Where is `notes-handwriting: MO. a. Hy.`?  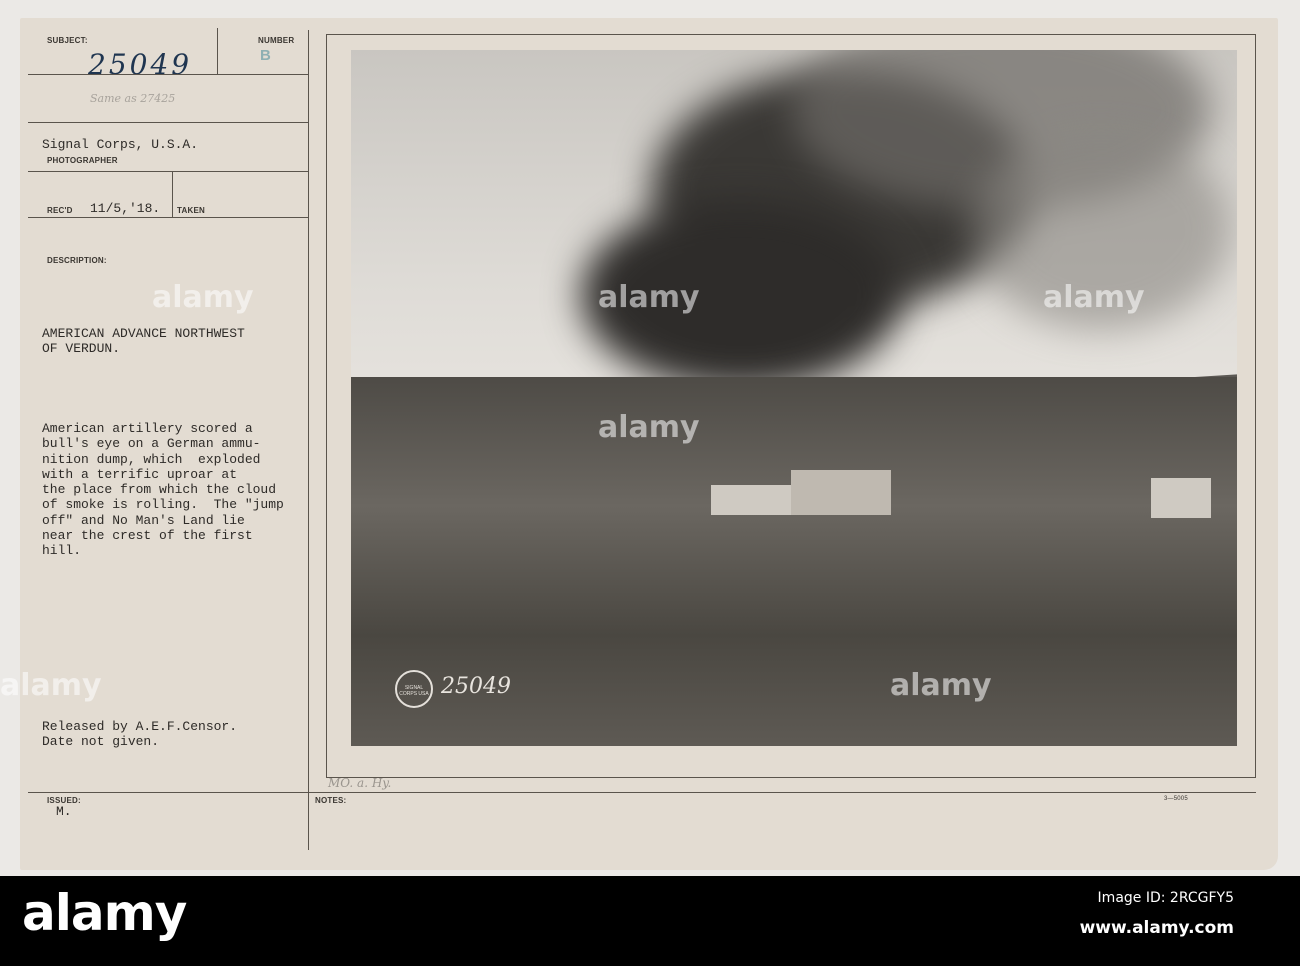 notes-handwriting: MO. a. Hy. is located at coordinates (360, 783).